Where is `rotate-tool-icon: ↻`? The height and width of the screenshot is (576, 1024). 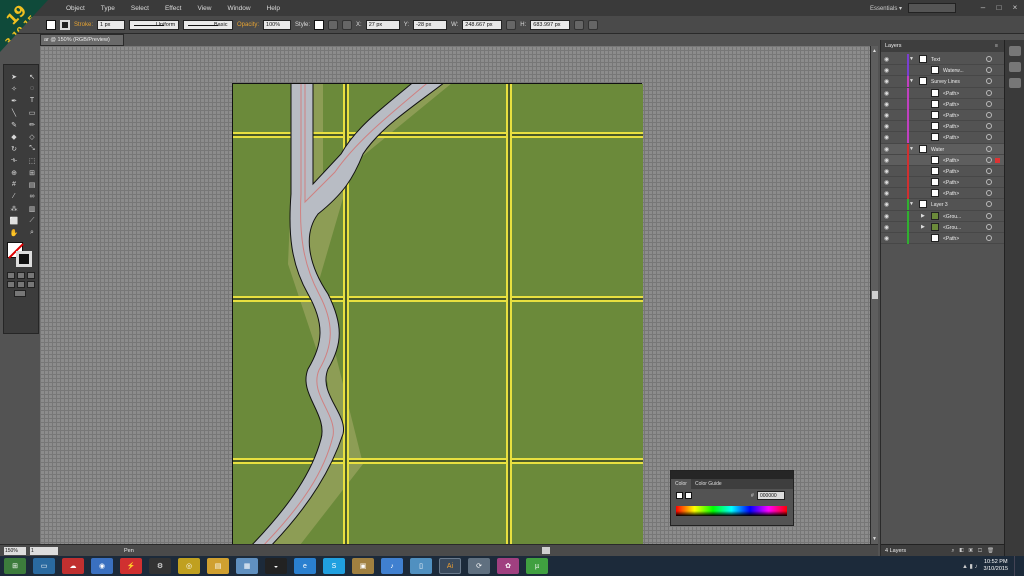 rotate-tool-icon: ↻ is located at coordinates (14, 148).